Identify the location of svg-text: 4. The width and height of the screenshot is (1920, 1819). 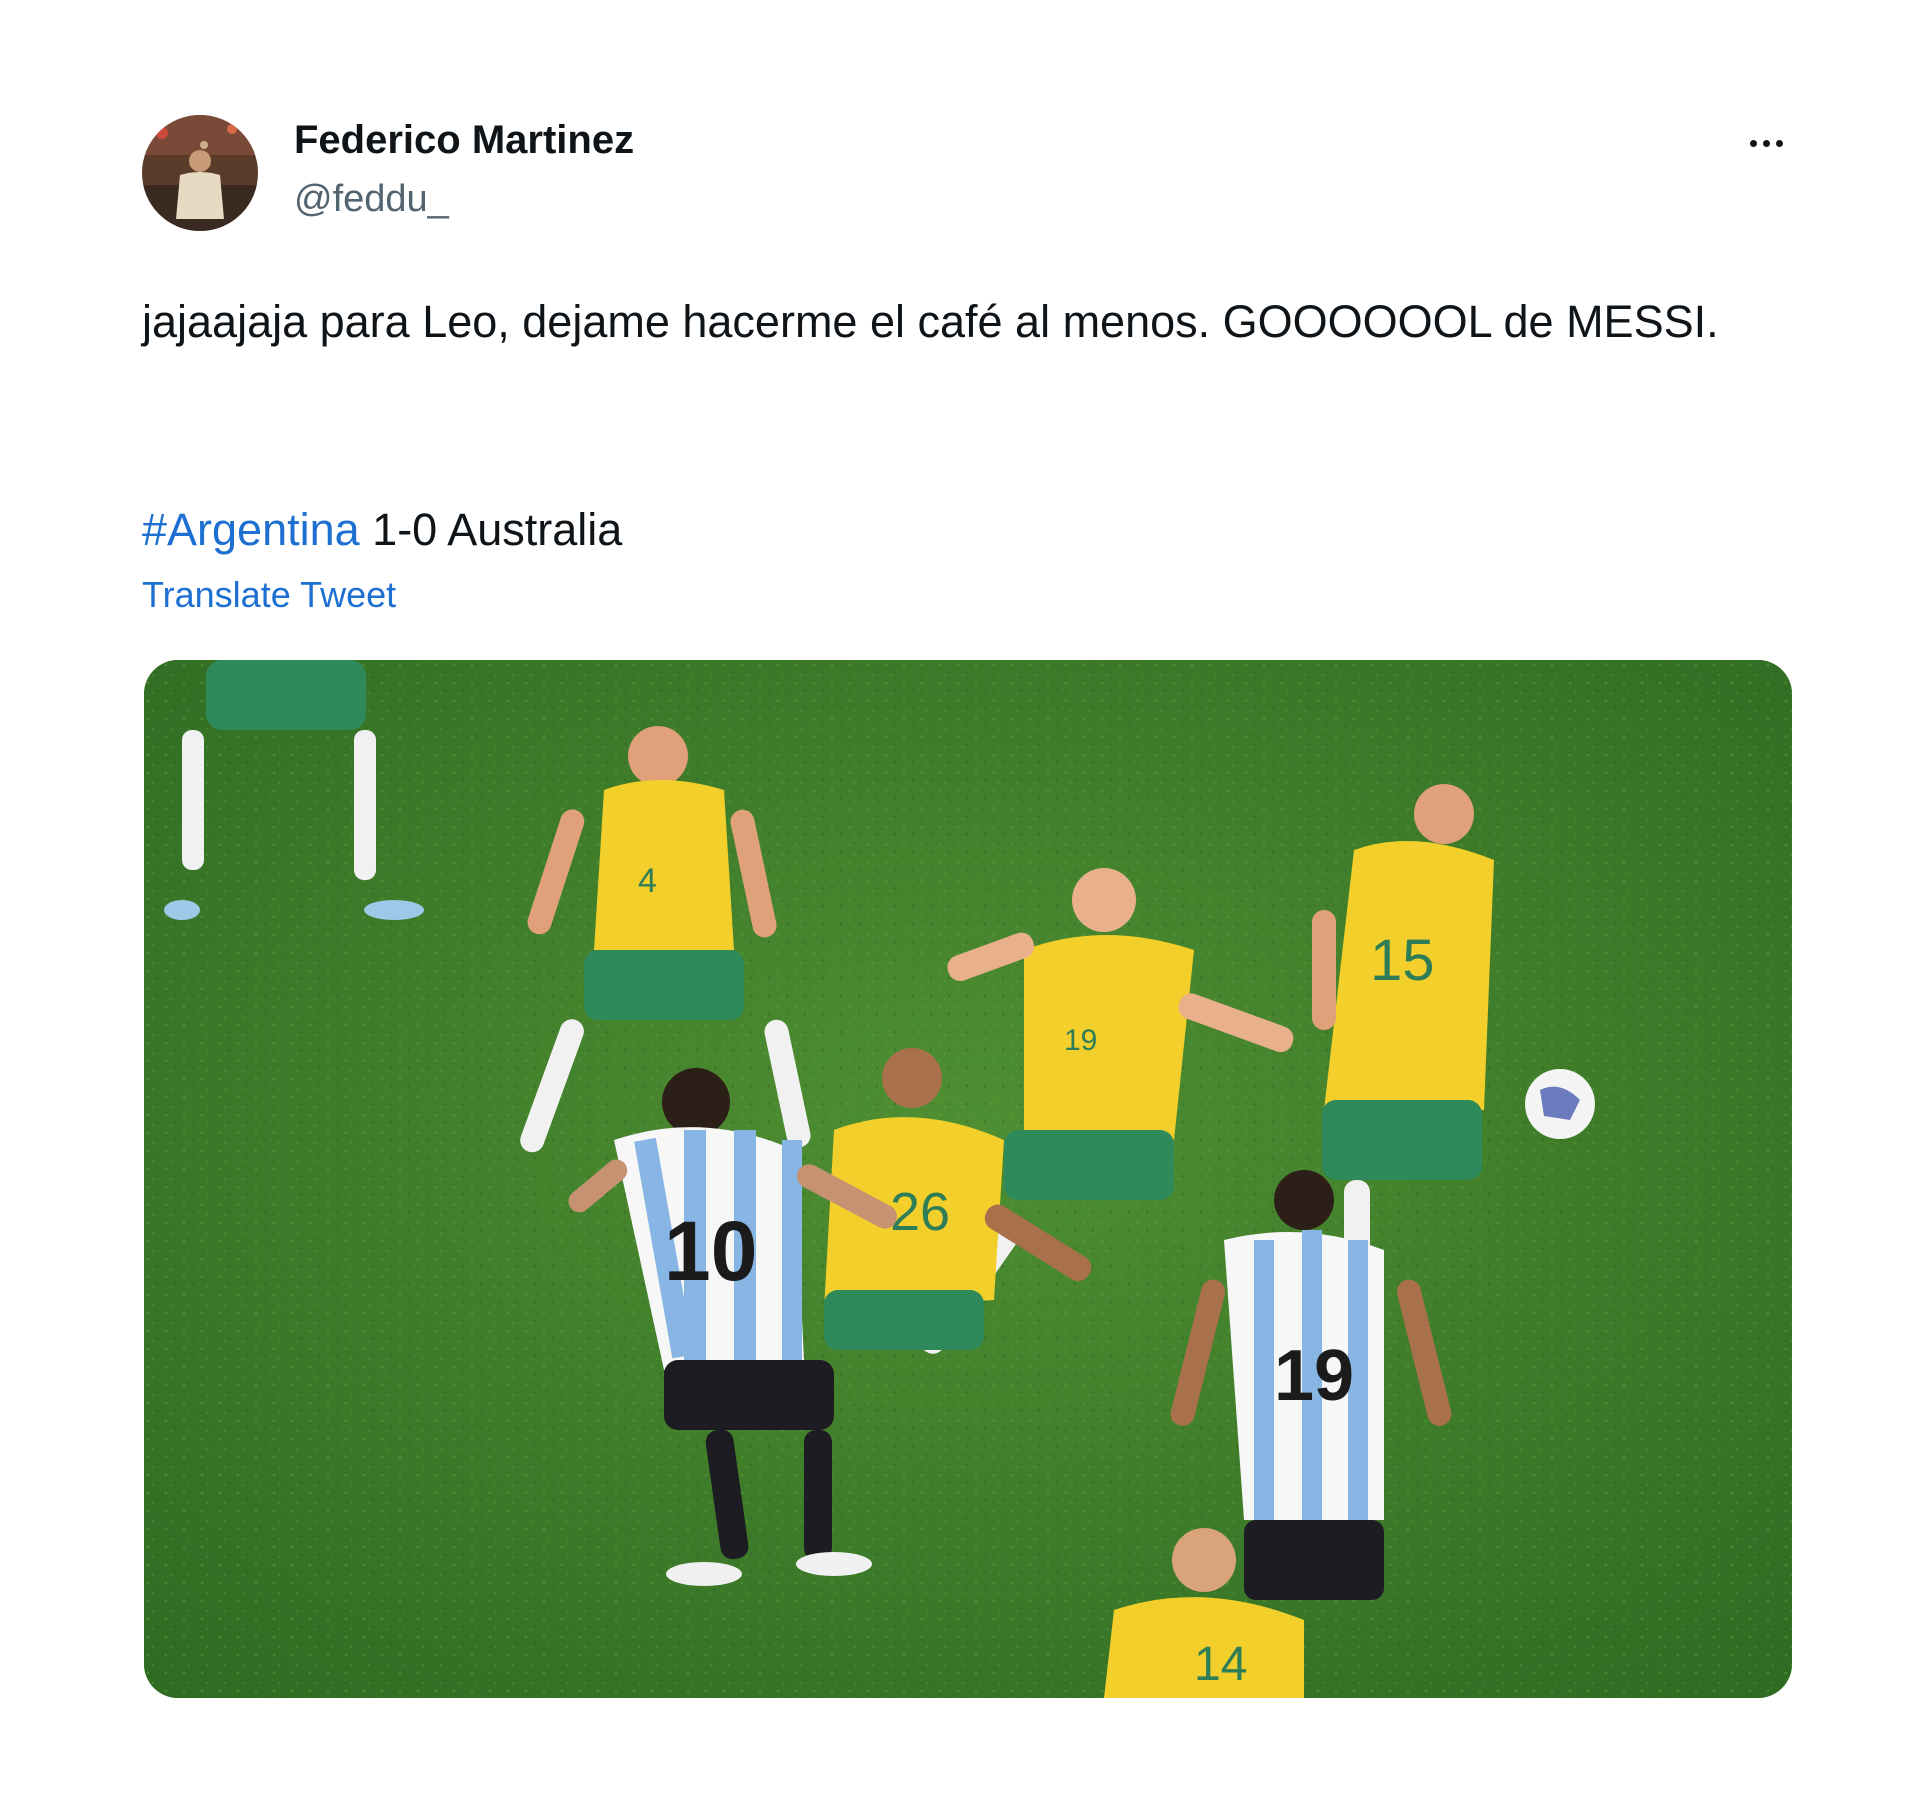
(647, 881).